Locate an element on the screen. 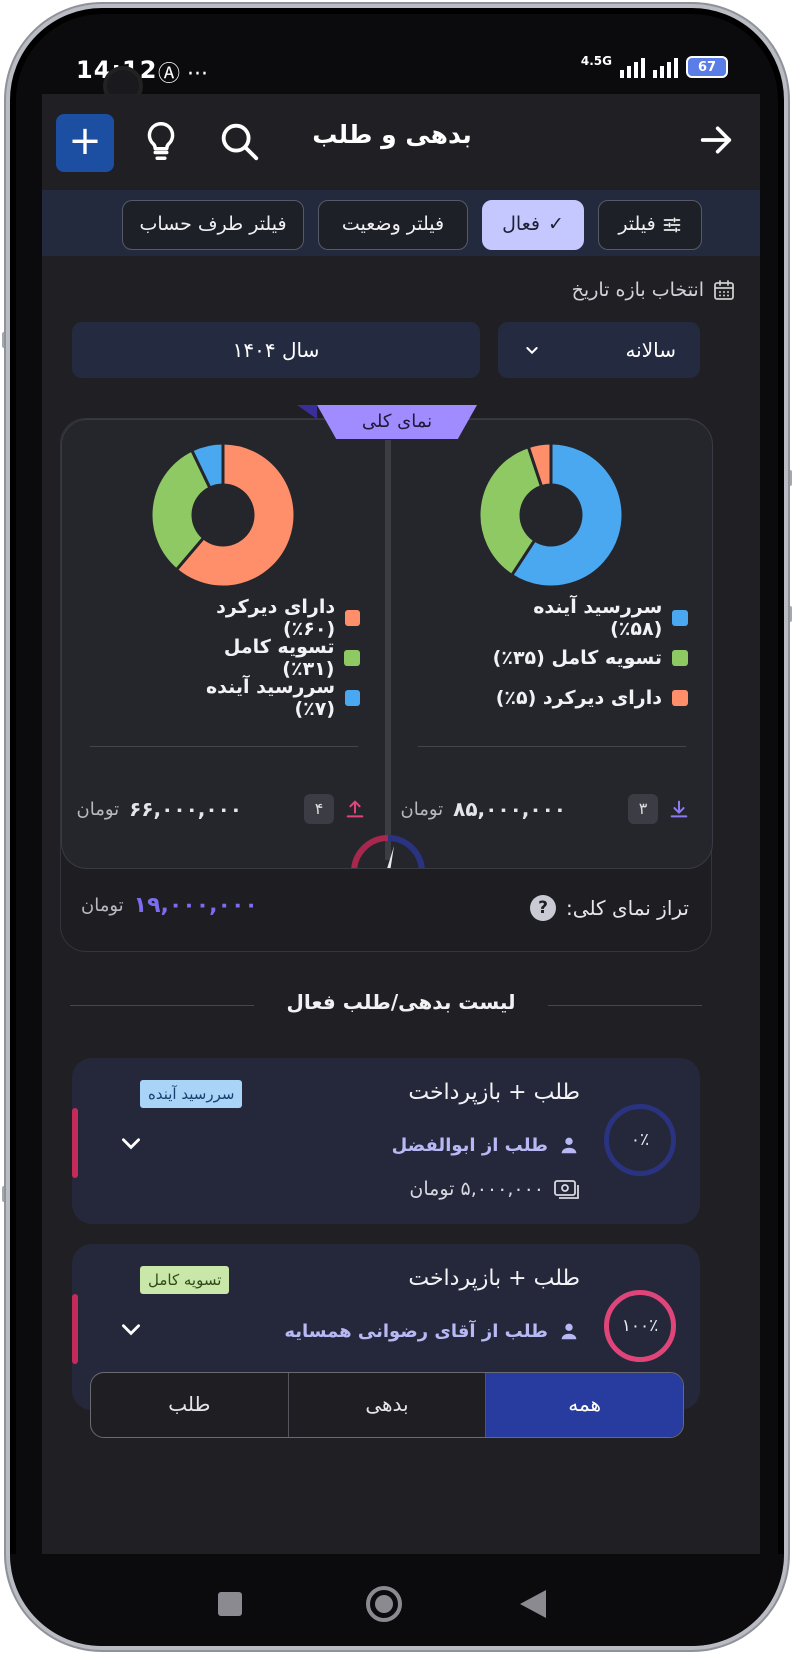  legend-item: سررسید آینده (۵۸٪) is located at coordinates (583, 618).